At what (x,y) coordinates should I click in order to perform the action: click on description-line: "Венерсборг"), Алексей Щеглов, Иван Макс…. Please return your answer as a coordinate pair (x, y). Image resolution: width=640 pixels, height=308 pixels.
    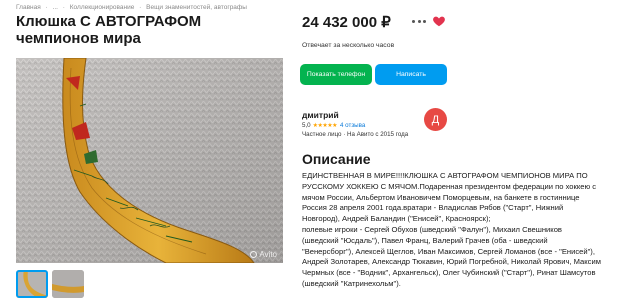
    Looking at the image, I should click on (448, 251).